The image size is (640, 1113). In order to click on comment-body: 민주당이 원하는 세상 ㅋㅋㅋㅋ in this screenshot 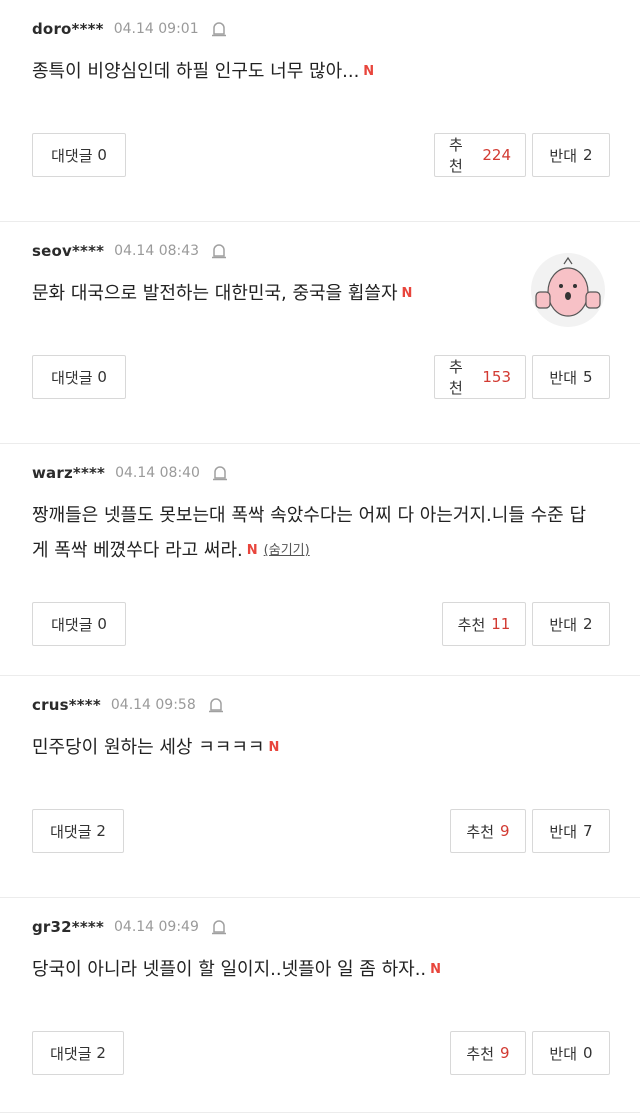, I will do `click(148, 747)`.